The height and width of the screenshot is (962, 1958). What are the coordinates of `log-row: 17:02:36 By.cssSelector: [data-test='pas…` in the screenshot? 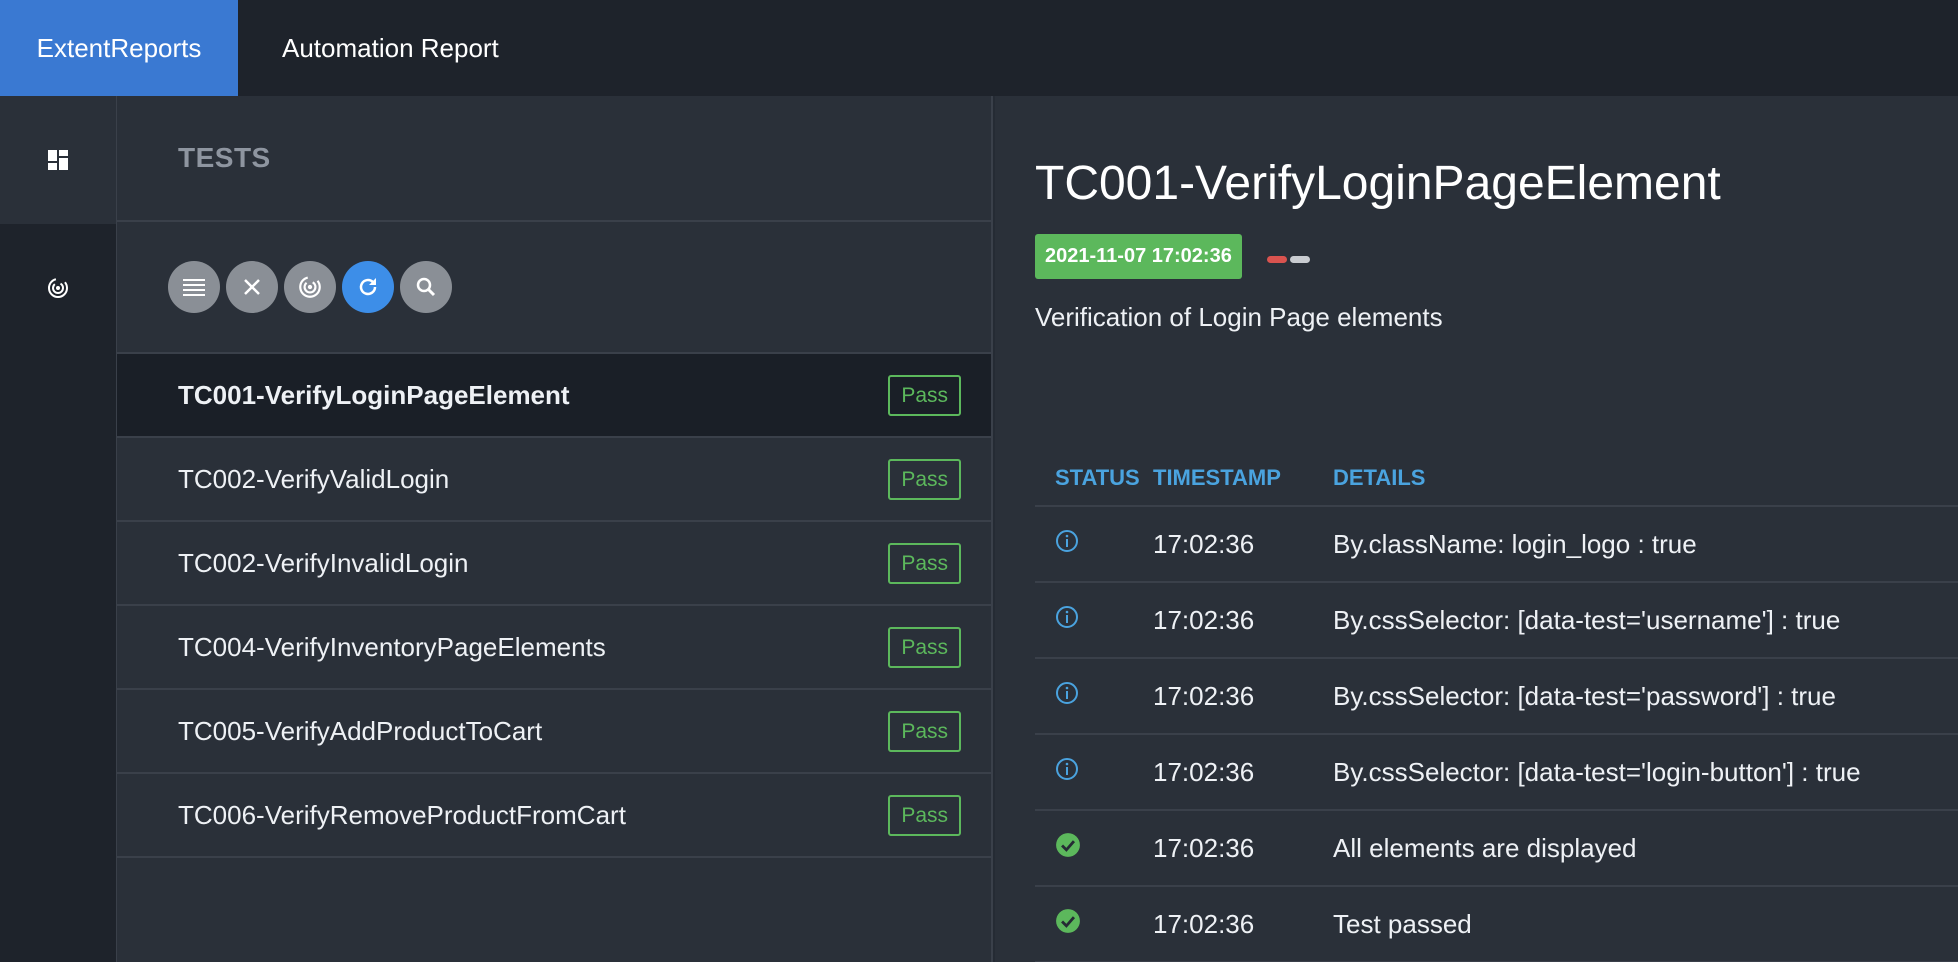 It's located at (1496, 696).